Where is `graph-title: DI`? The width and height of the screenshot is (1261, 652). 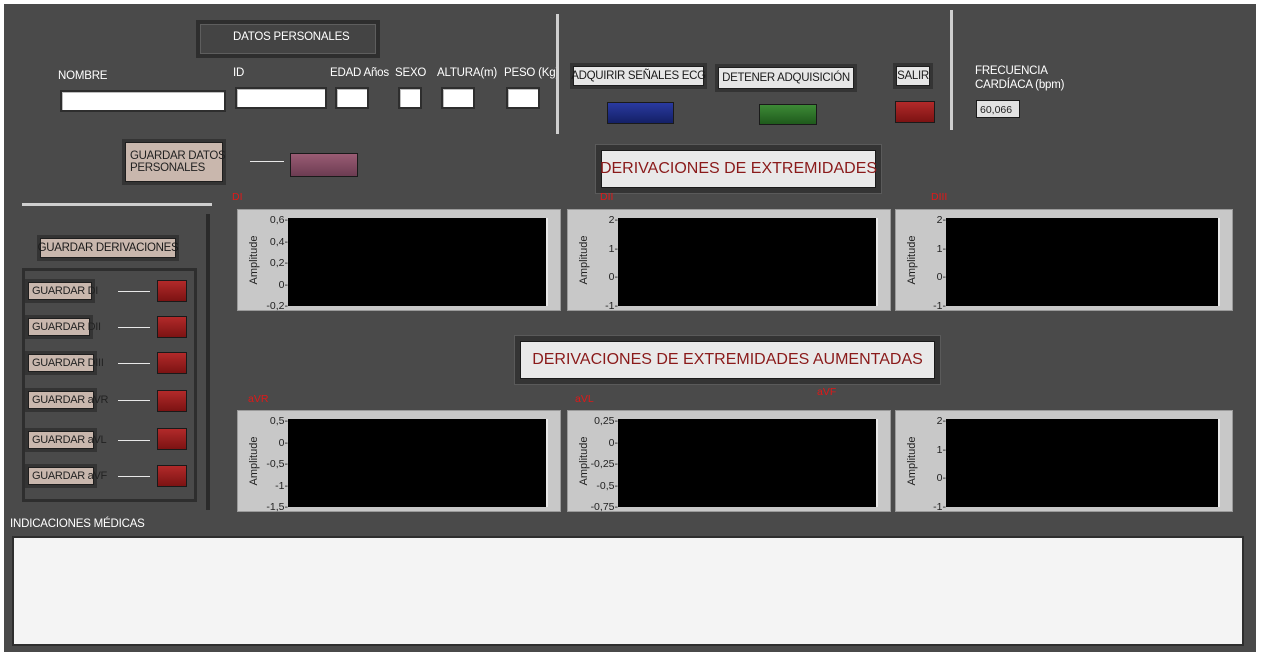
graph-title: DI is located at coordinates (237, 197).